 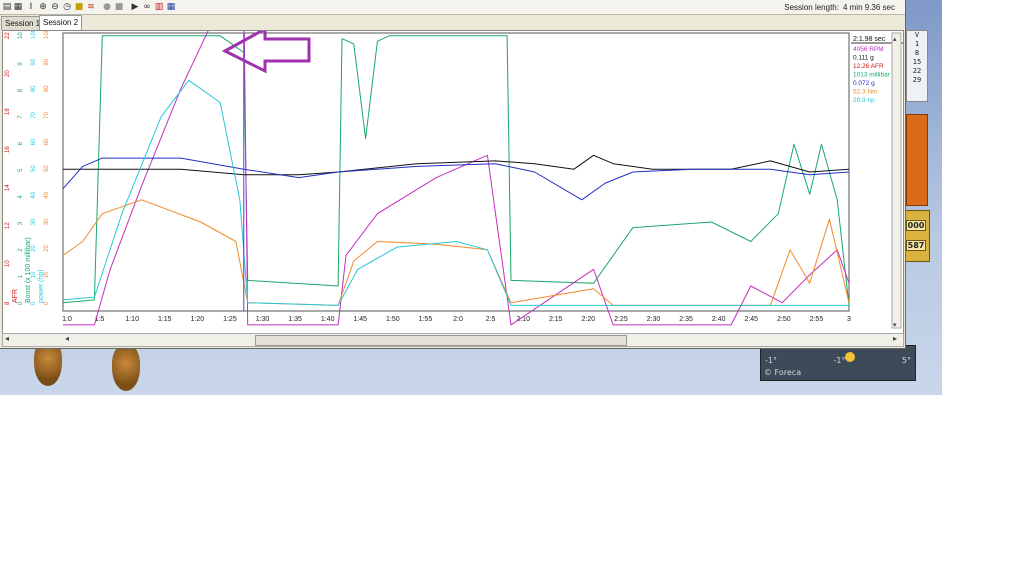 What do you see at coordinates (147, 7) in the screenshot?
I see `binoculars-icon: ∞` at bounding box center [147, 7].